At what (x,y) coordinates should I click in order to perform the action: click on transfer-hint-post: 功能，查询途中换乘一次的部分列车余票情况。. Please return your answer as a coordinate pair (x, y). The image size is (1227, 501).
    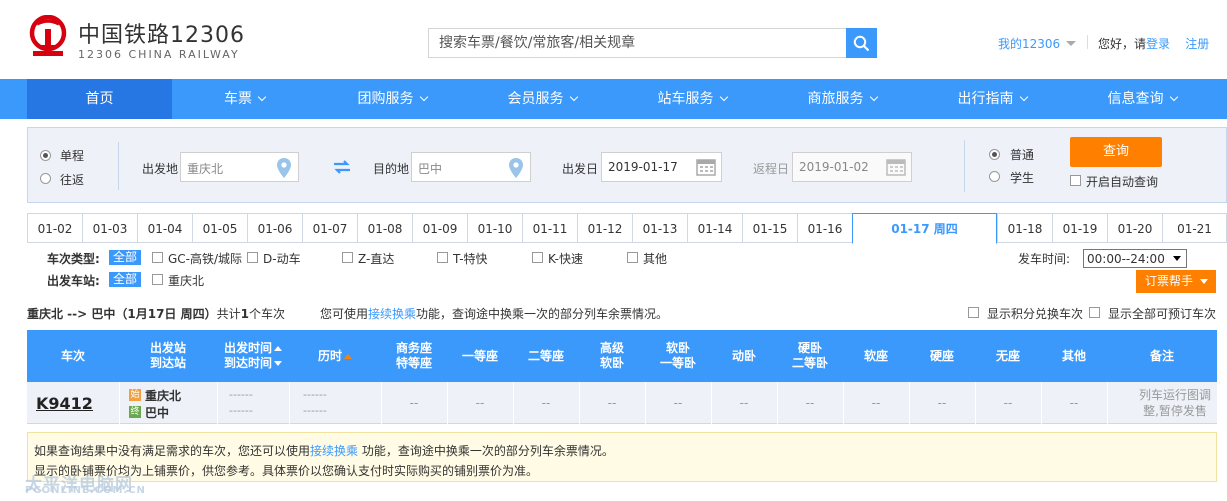
    Looking at the image, I should click on (542, 314).